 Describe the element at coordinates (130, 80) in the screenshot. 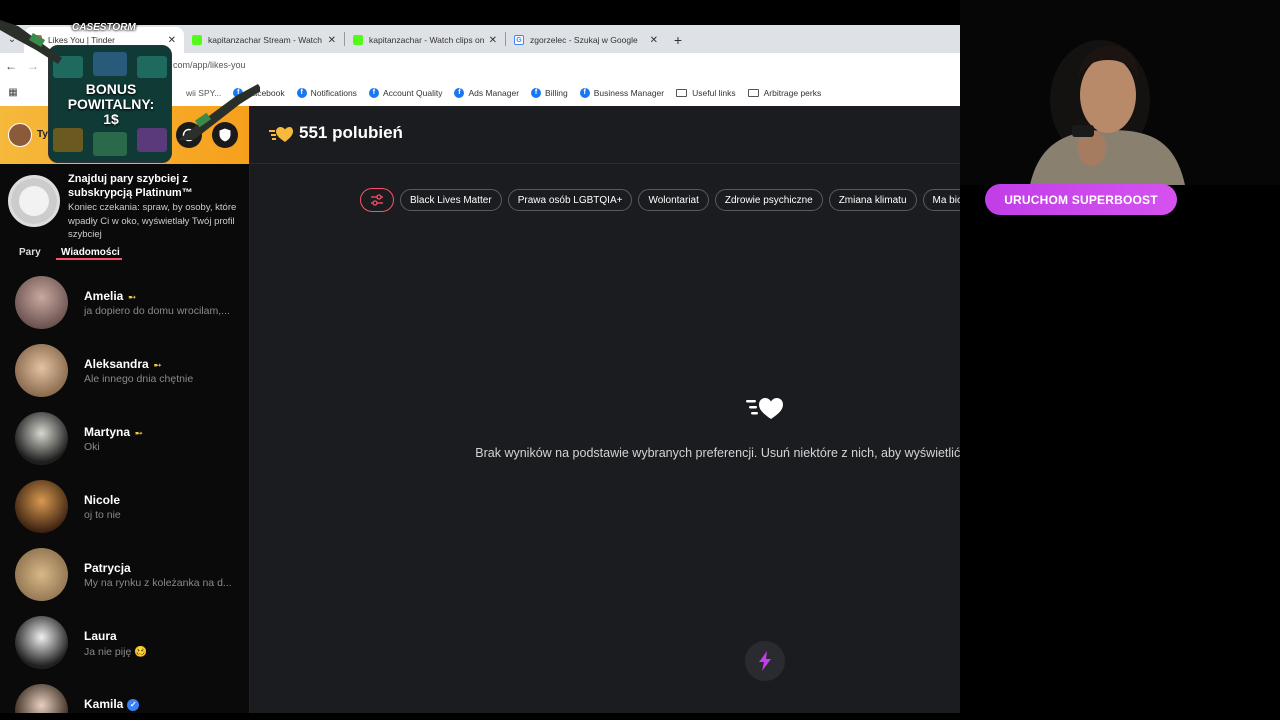

I see `rifle-graphic` at that location.